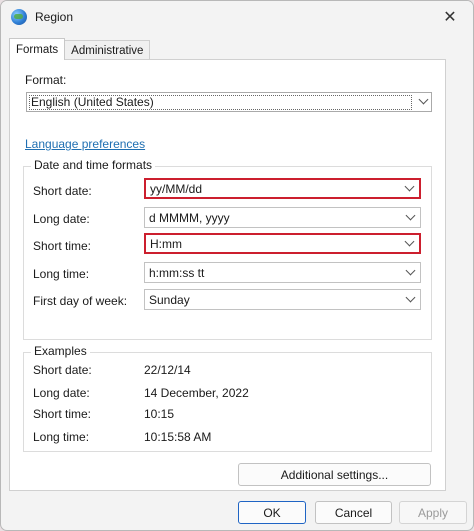 This screenshot has width=474, height=531. Describe the element at coordinates (178, 437) in the screenshot. I see `example-long-time-value: 10:15:58 AM` at that location.